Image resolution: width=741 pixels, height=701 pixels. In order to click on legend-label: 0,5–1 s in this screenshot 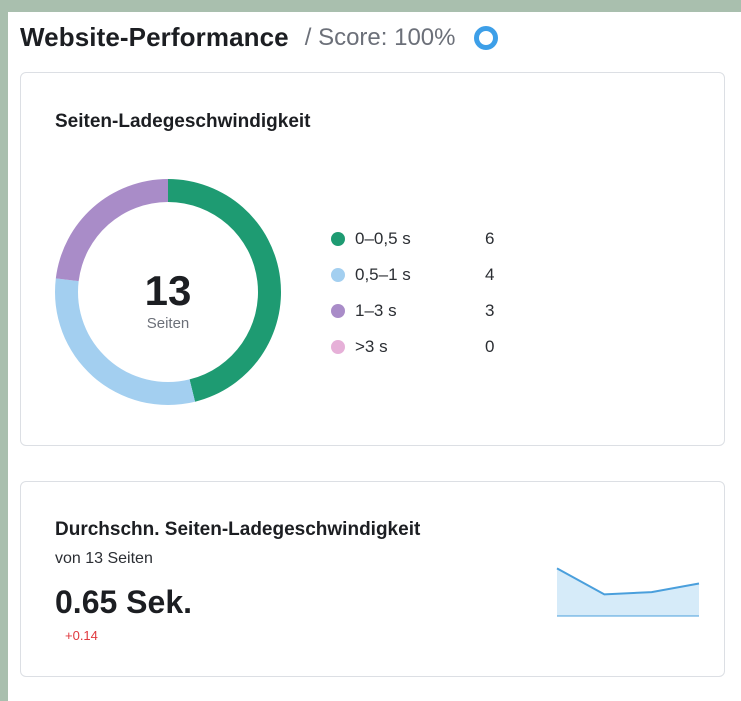, I will do `click(383, 274)`.